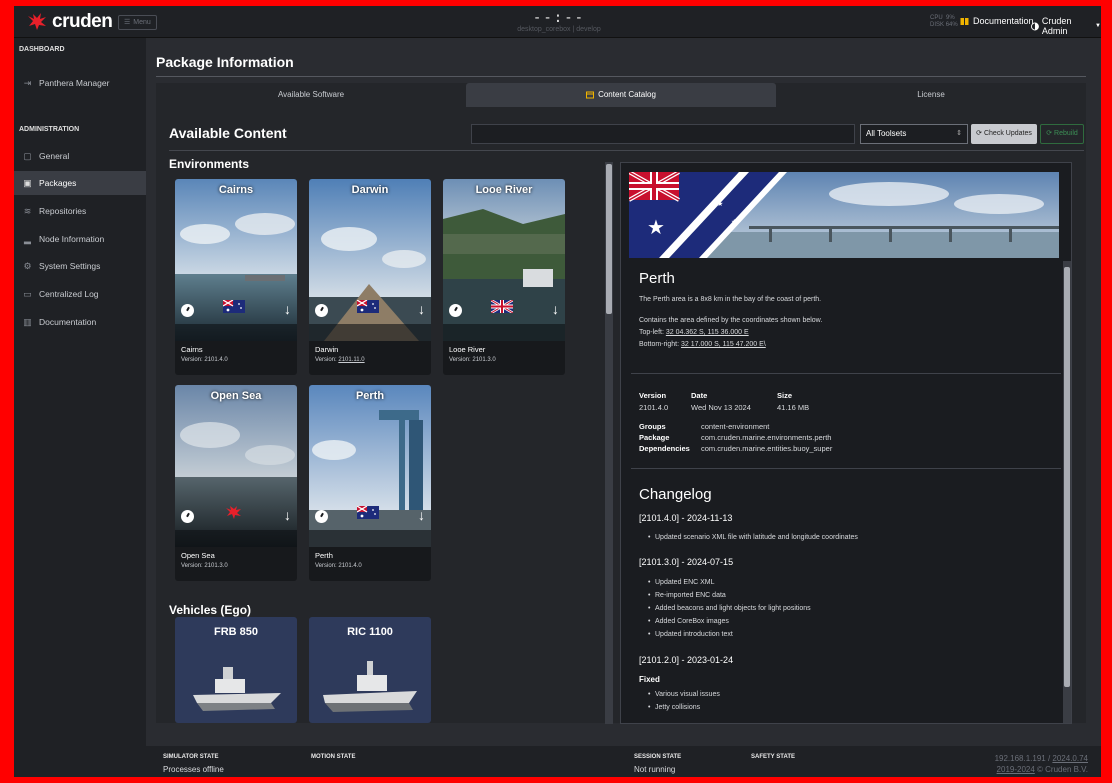 This screenshot has width=1112, height=783. What do you see at coordinates (723, 344) in the screenshot?
I see `bottom-right-value: 32 17.000 S, 115 47.200 E\` at bounding box center [723, 344].